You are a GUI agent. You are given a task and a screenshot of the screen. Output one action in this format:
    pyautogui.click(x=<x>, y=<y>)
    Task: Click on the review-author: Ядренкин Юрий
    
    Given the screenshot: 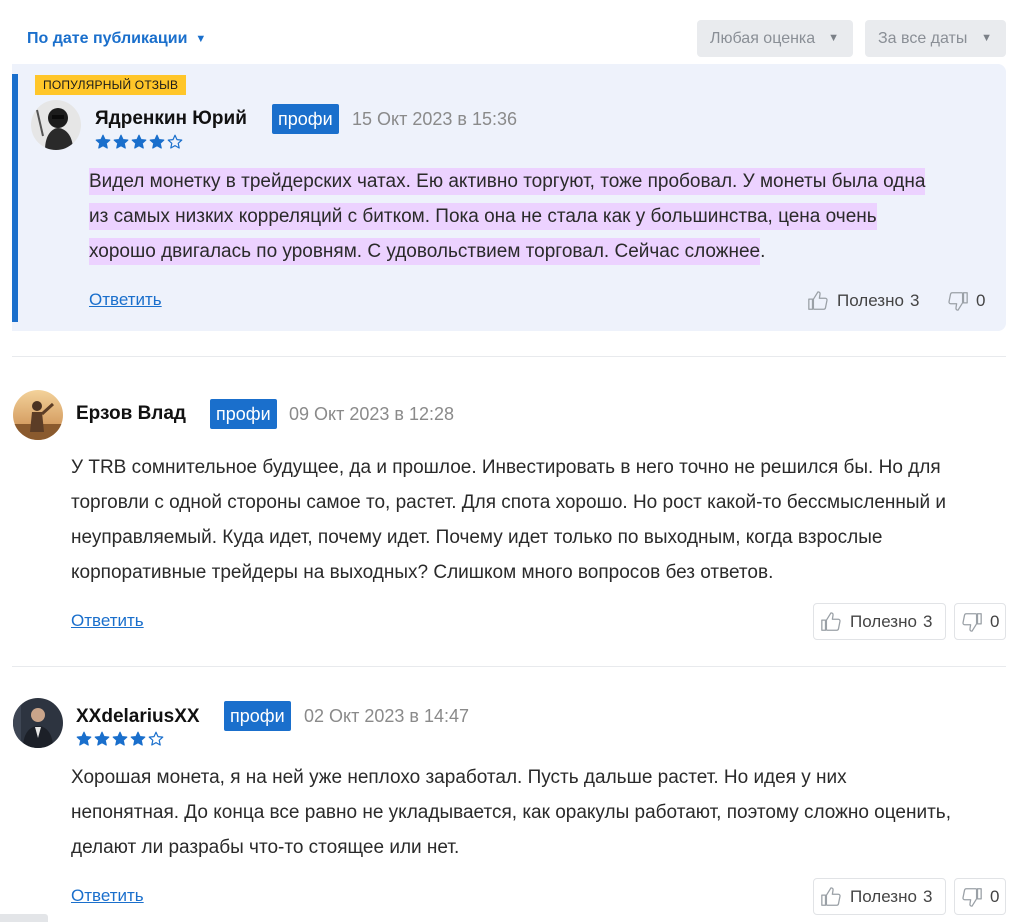 What is the action you would take?
    pyautogui.click(x=171, y=119)
    